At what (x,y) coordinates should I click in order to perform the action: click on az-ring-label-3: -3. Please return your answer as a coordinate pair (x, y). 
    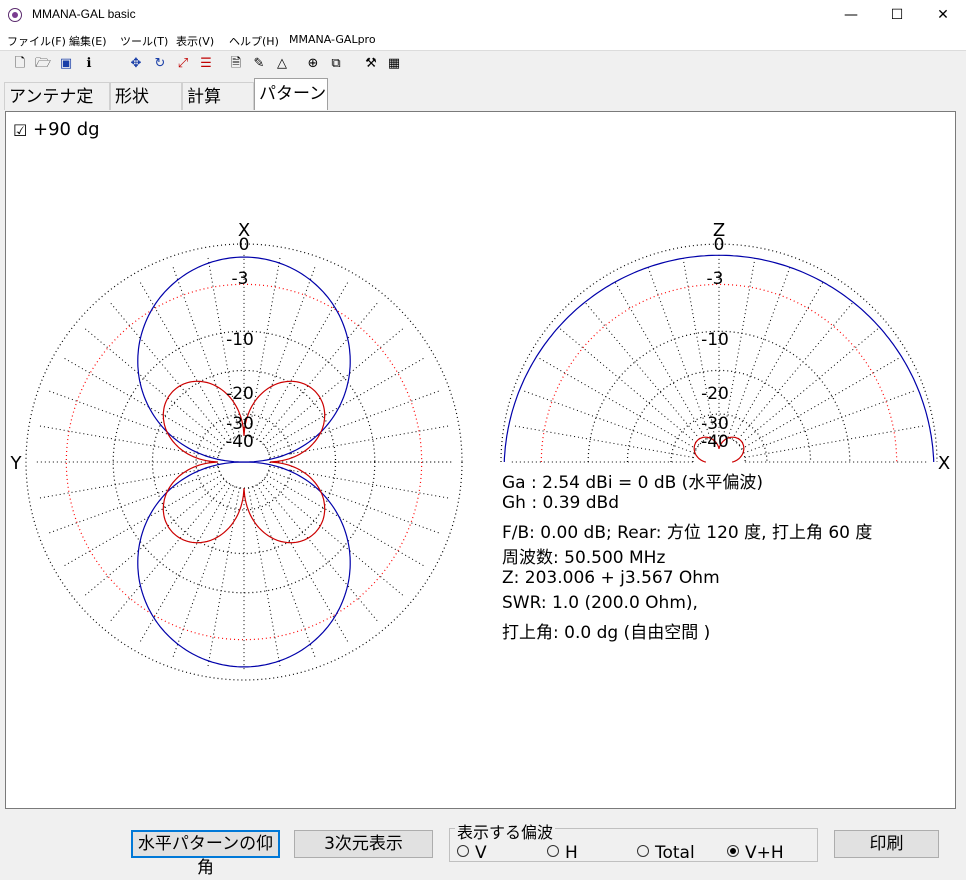
    Looking at the image, I should click on (240, 279).